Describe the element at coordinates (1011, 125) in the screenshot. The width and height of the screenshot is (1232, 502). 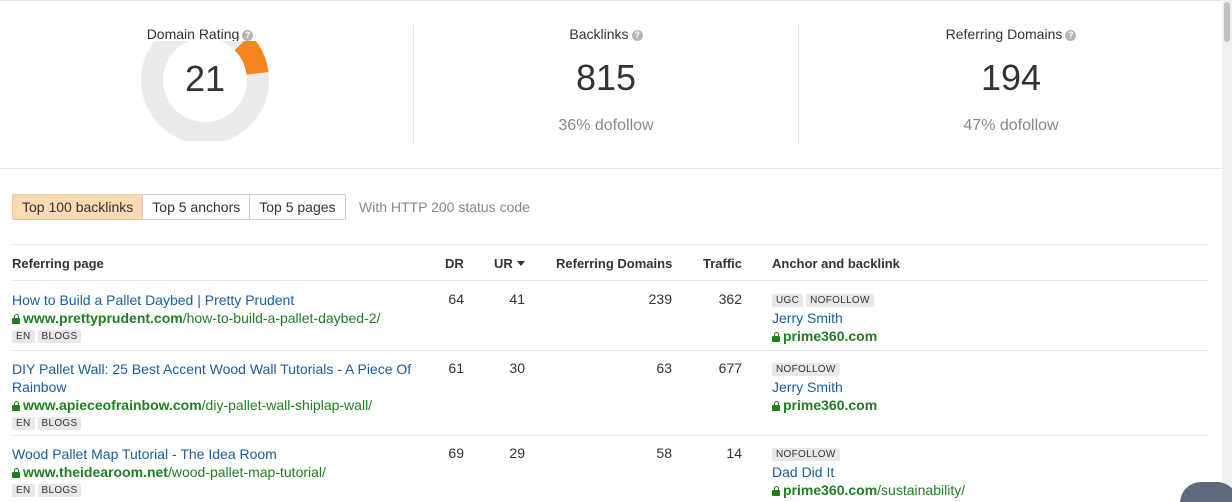
I see `referring-domains-dofollow: 47% dofollow` at that location.